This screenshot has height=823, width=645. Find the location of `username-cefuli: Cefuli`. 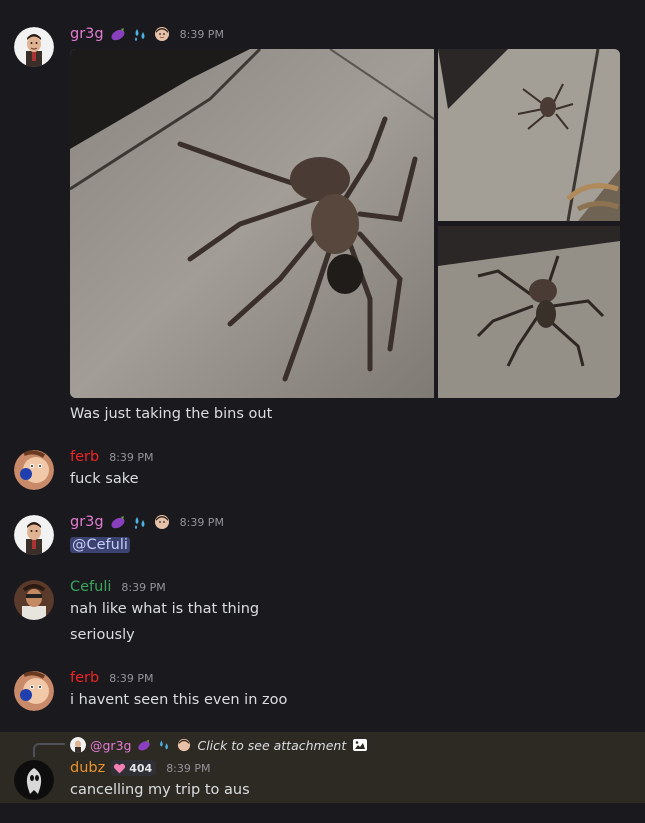

username-cefuli: Cefuli is located at coordinates (90, 587).